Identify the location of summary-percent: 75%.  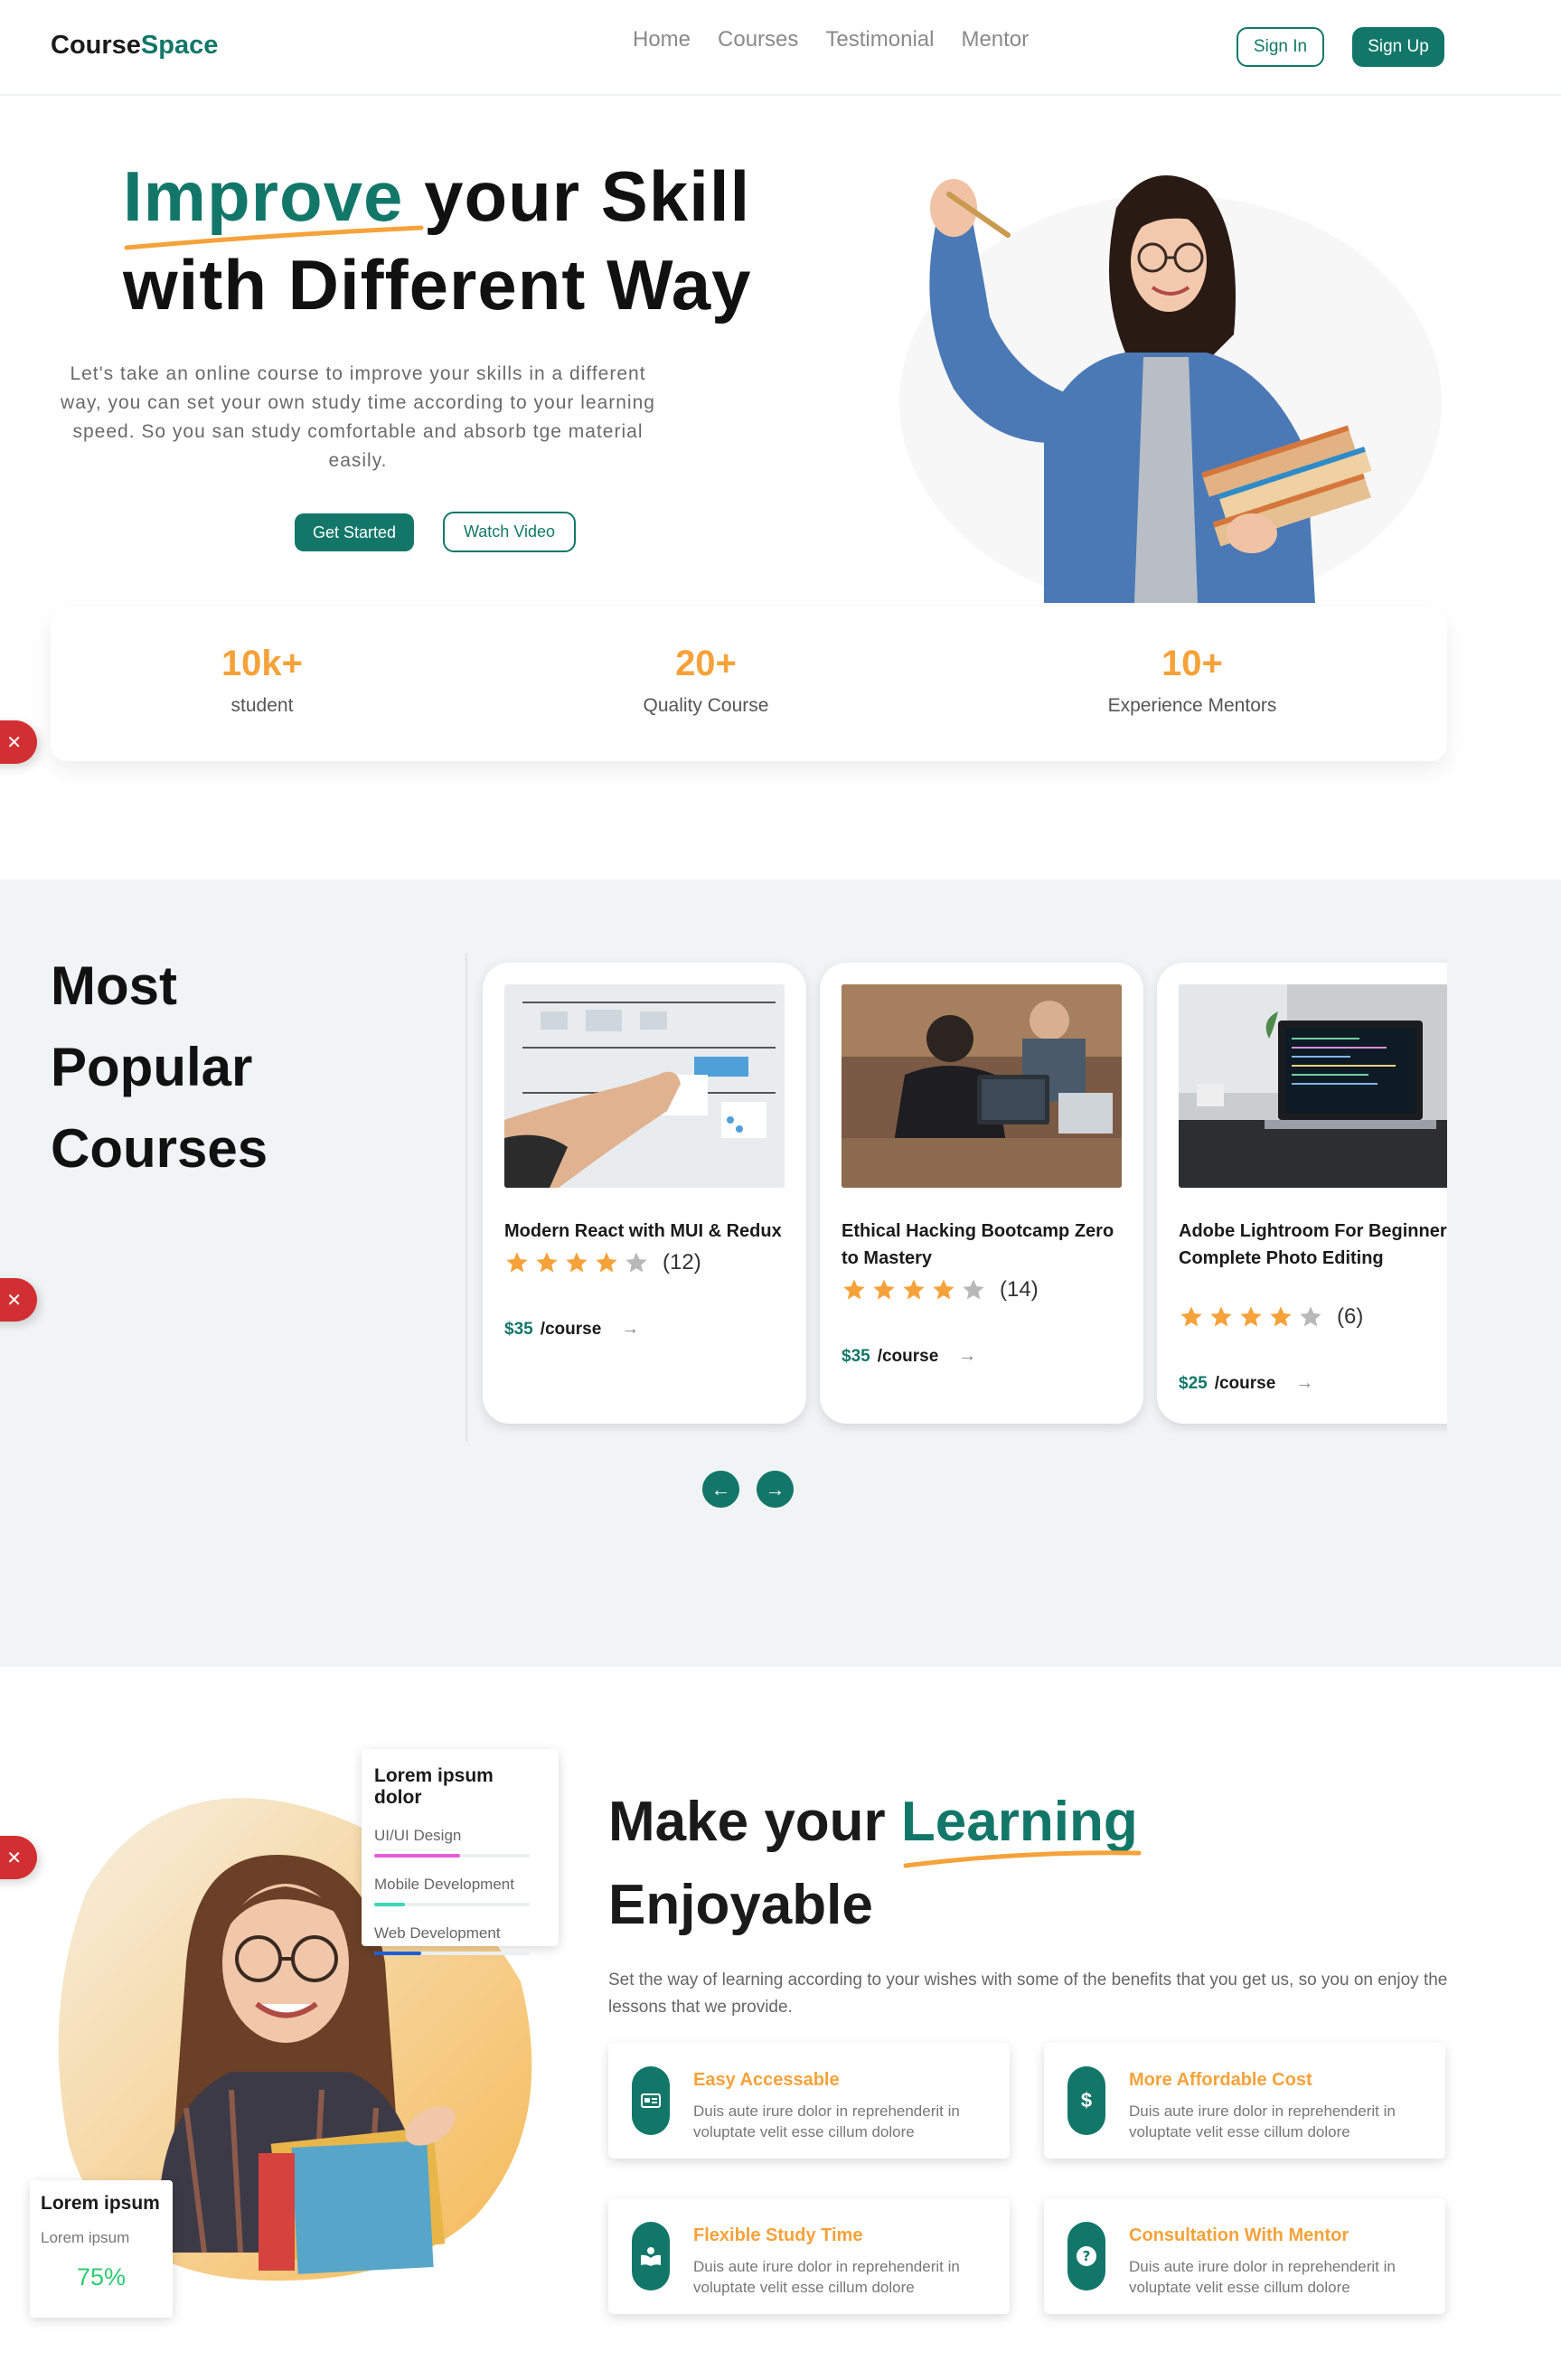
(102, 2277).